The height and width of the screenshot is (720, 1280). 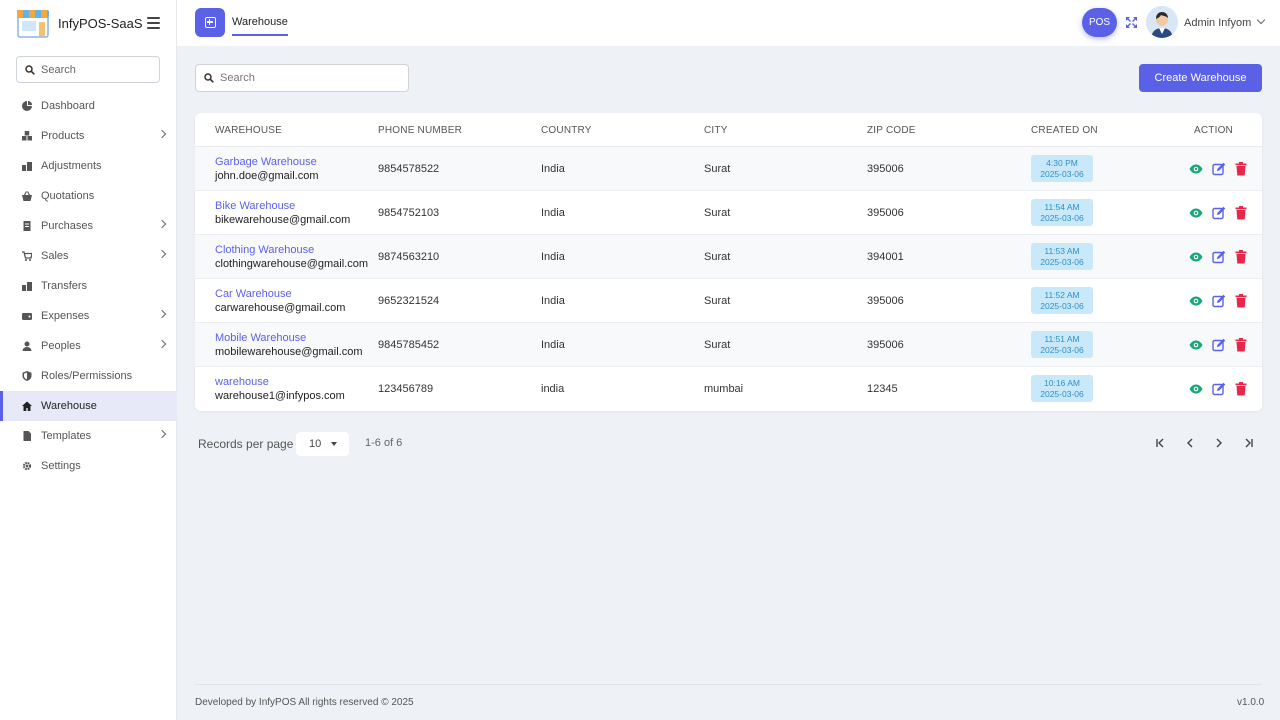 I want to click on first-page-icon, so click(x=1161, y=443).